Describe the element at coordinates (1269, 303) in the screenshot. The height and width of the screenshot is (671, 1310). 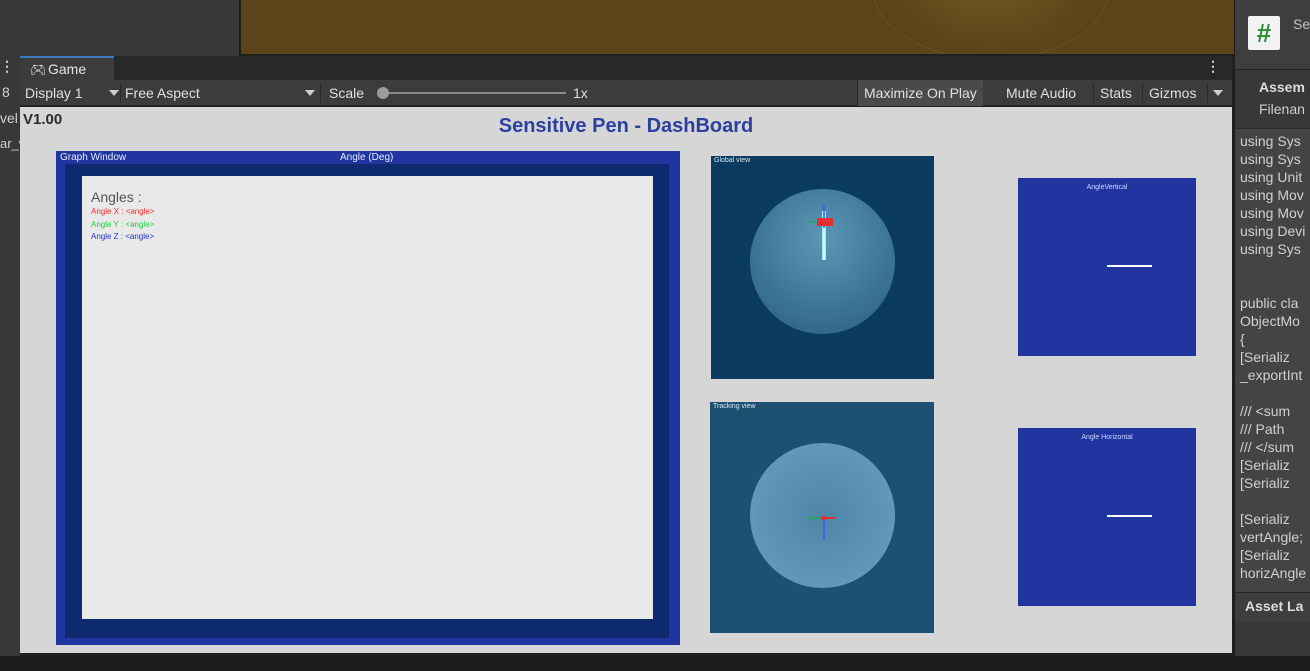
I see `code-line: public cla` at that location.